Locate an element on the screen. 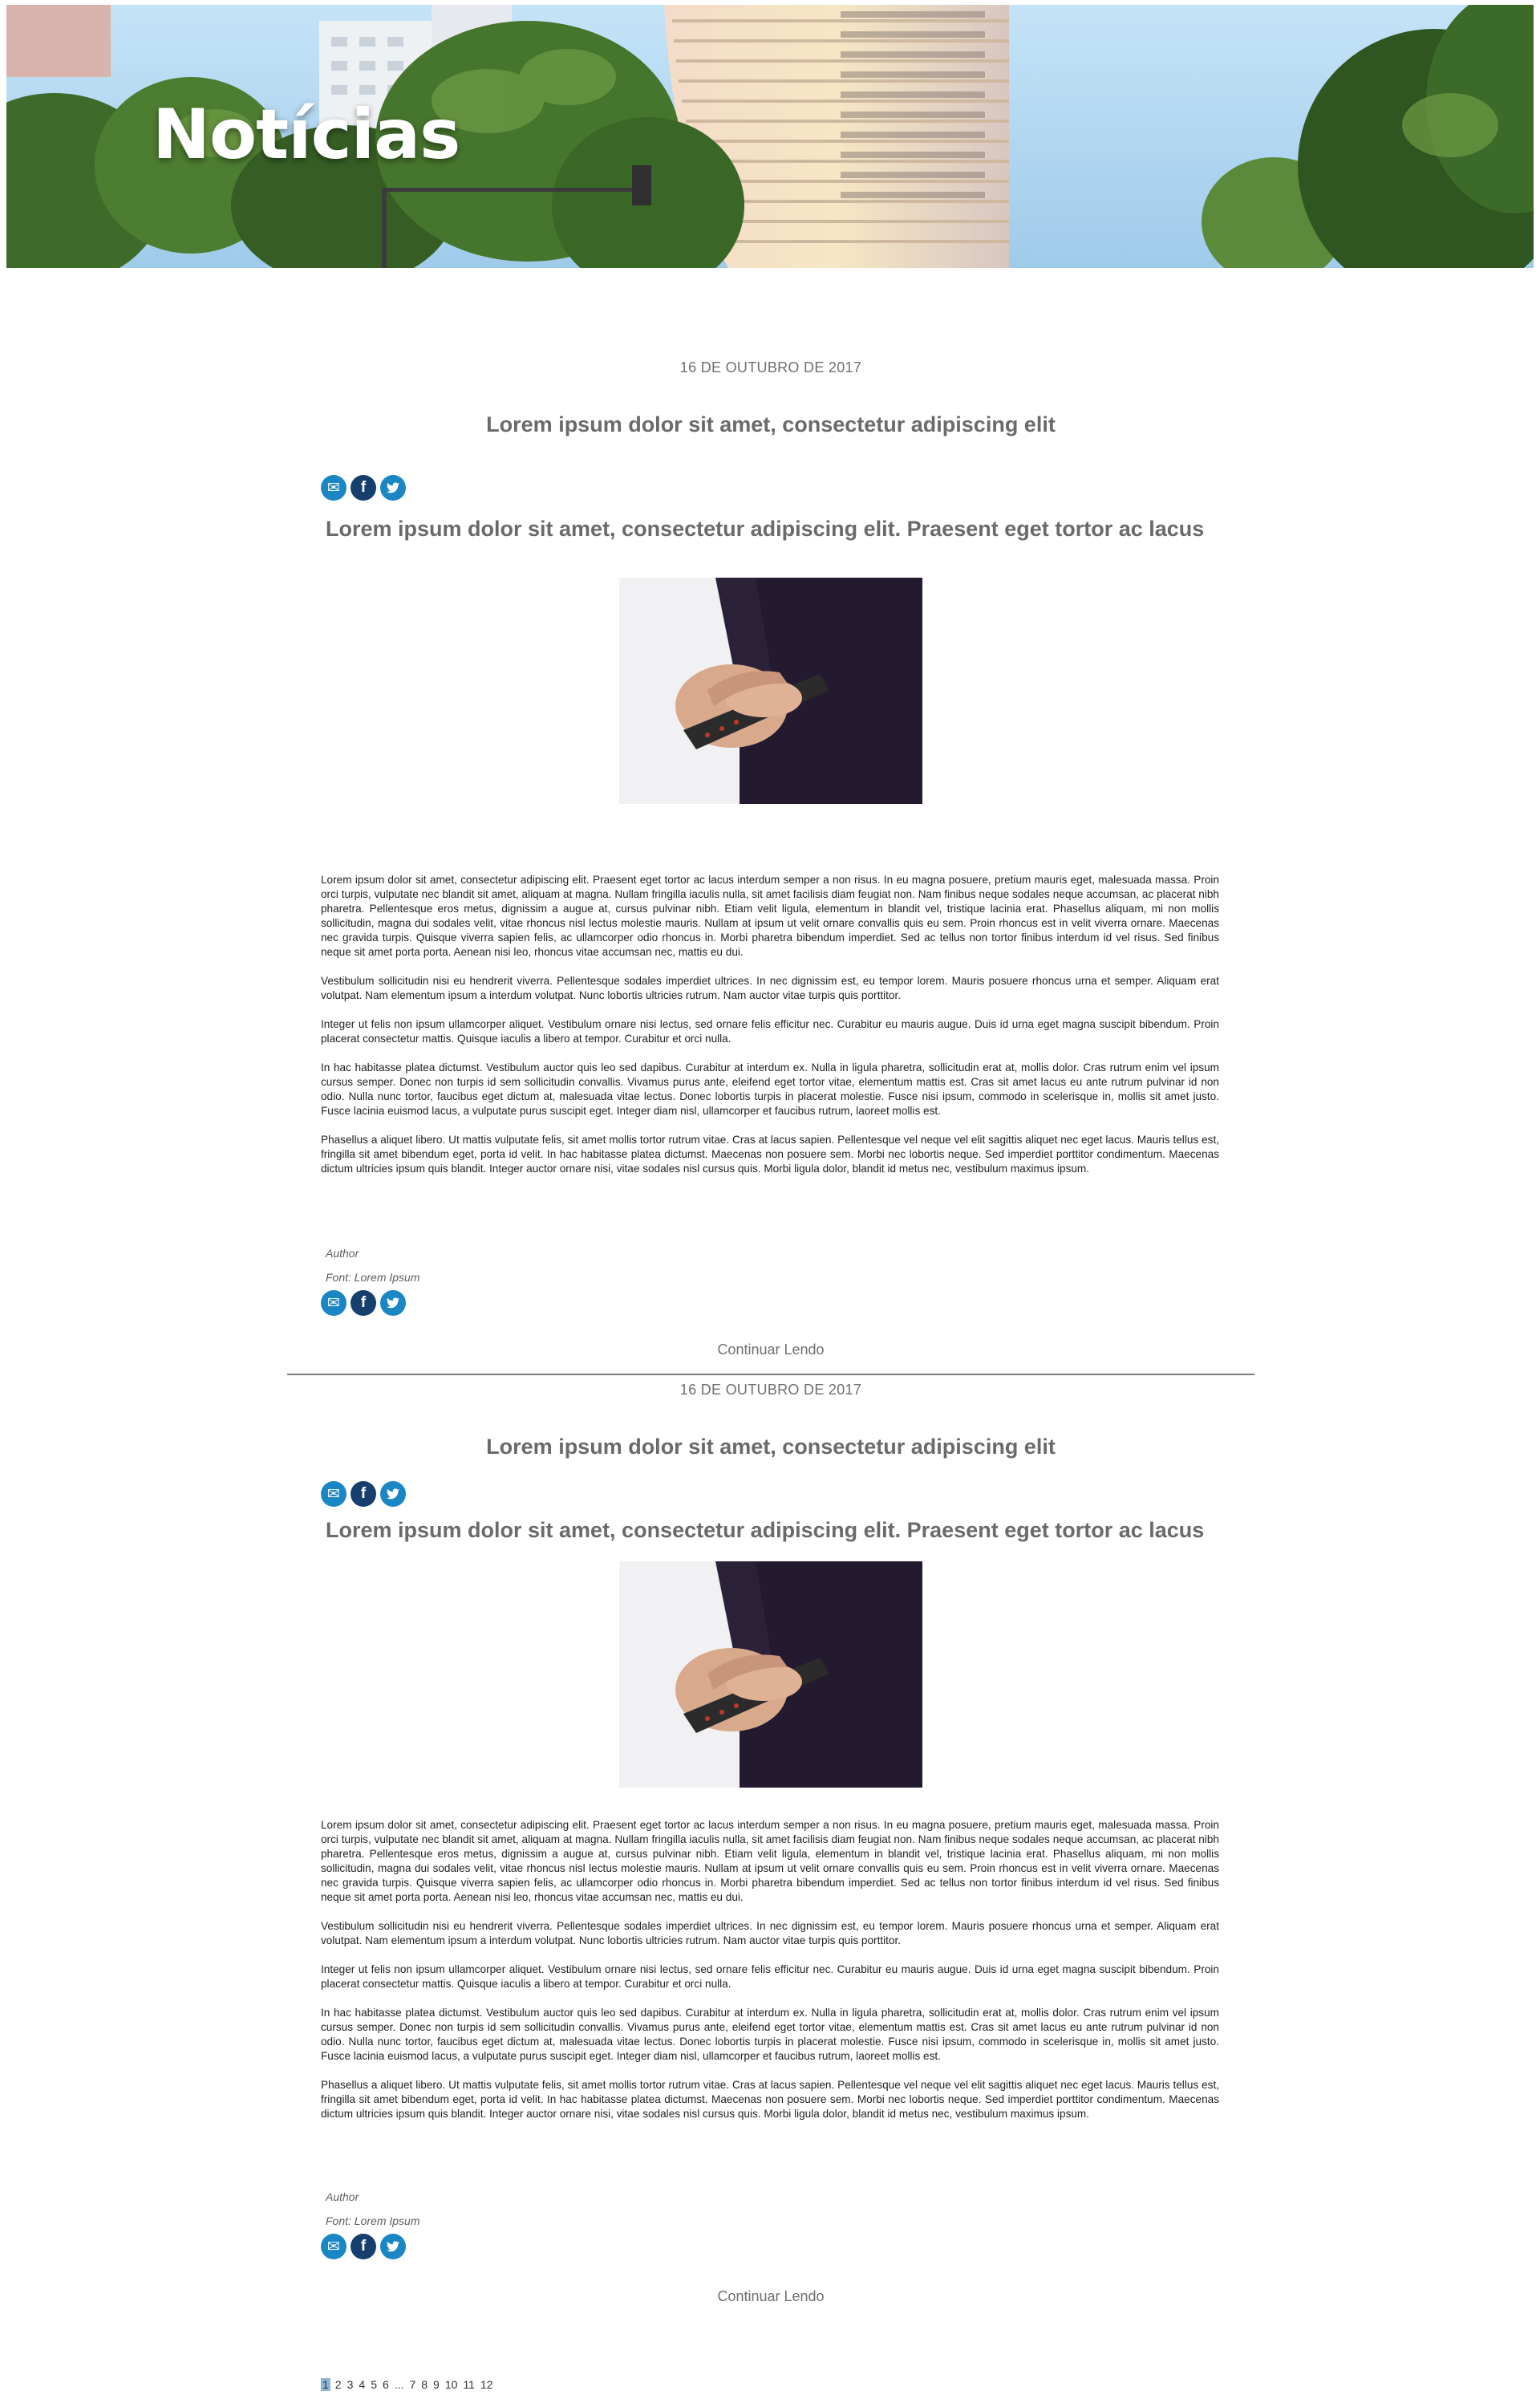 The image size is (1540, 2407). pagination: 1 2 3 4 5 6 ... 7 8 9 10 11 12 is located at coordinates (407, 2384).